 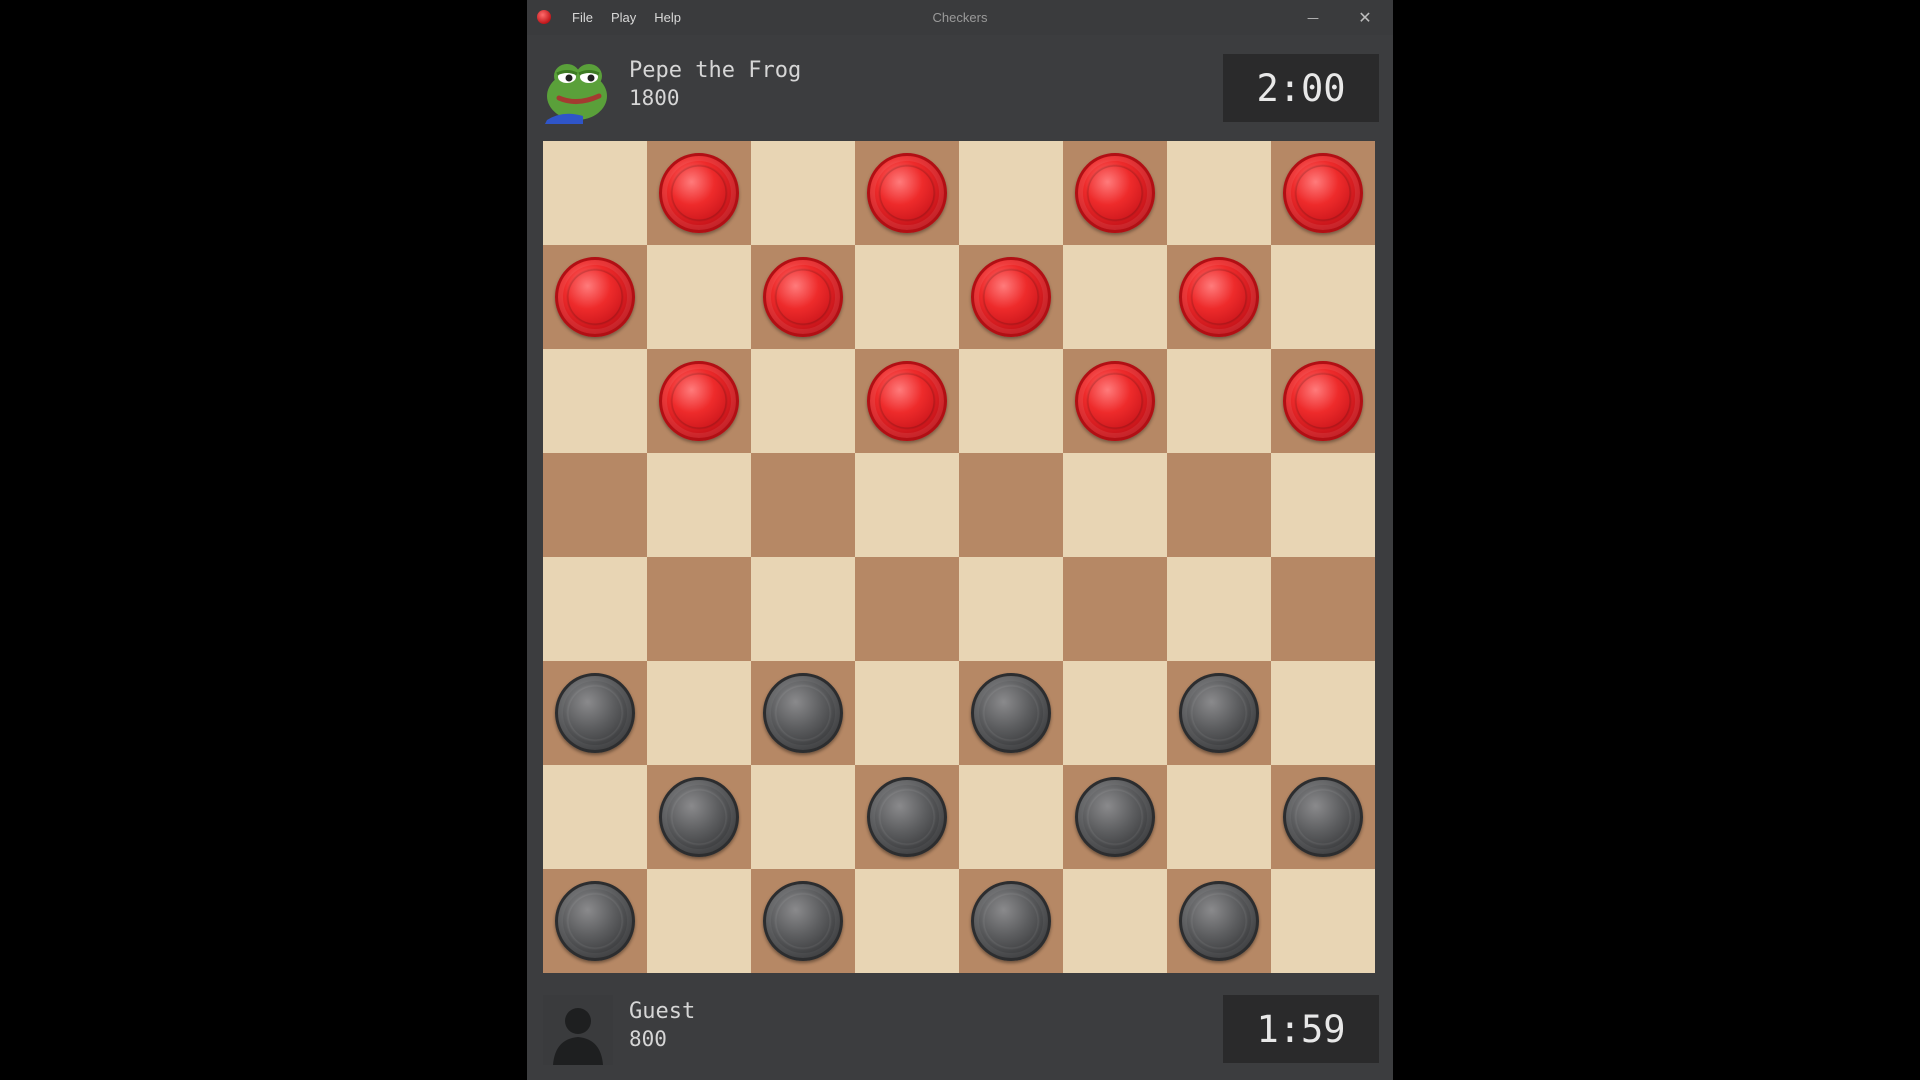 I want to click on square-a2, so click(x=595, y=817).